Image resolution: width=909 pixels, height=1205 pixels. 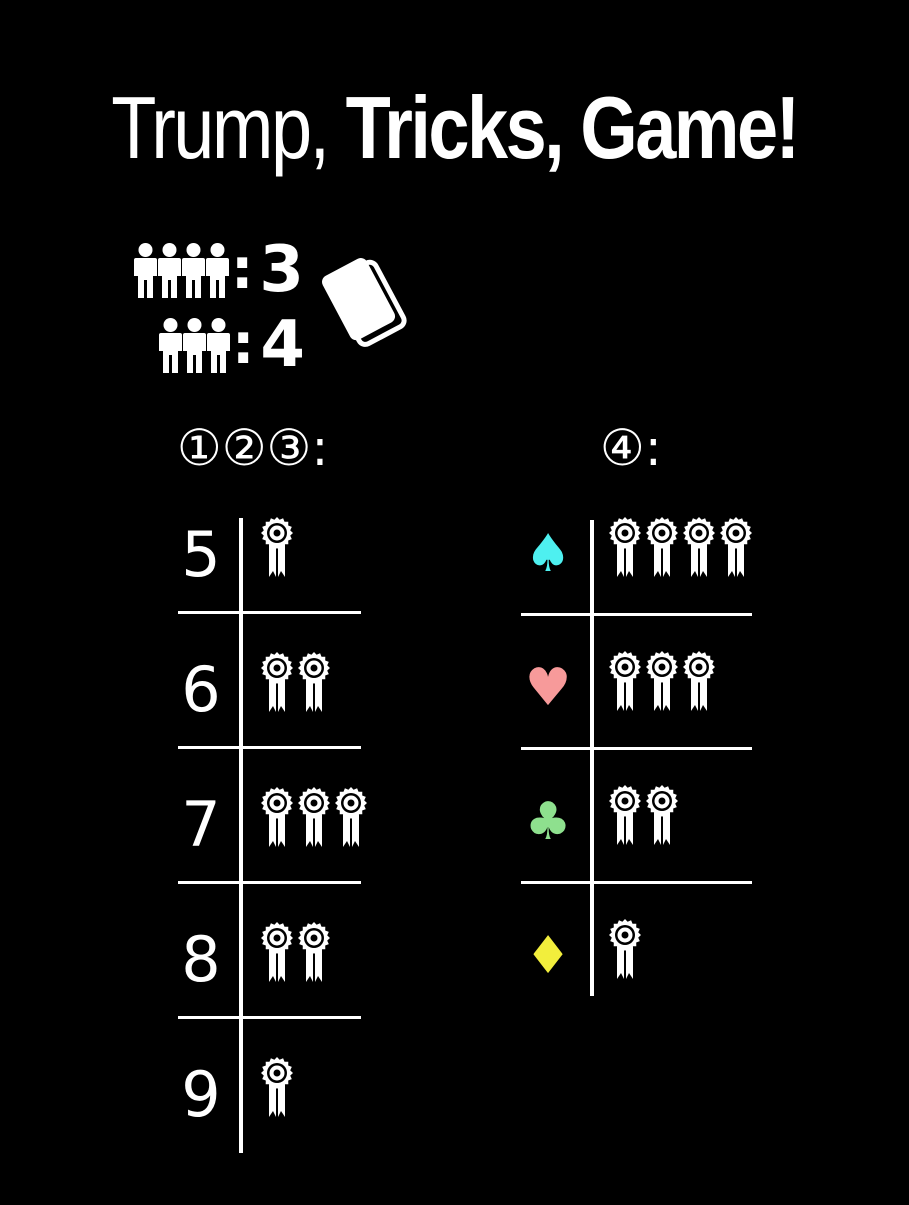 I want to click on heart-icon: ♥, so click(x=548, y=688).